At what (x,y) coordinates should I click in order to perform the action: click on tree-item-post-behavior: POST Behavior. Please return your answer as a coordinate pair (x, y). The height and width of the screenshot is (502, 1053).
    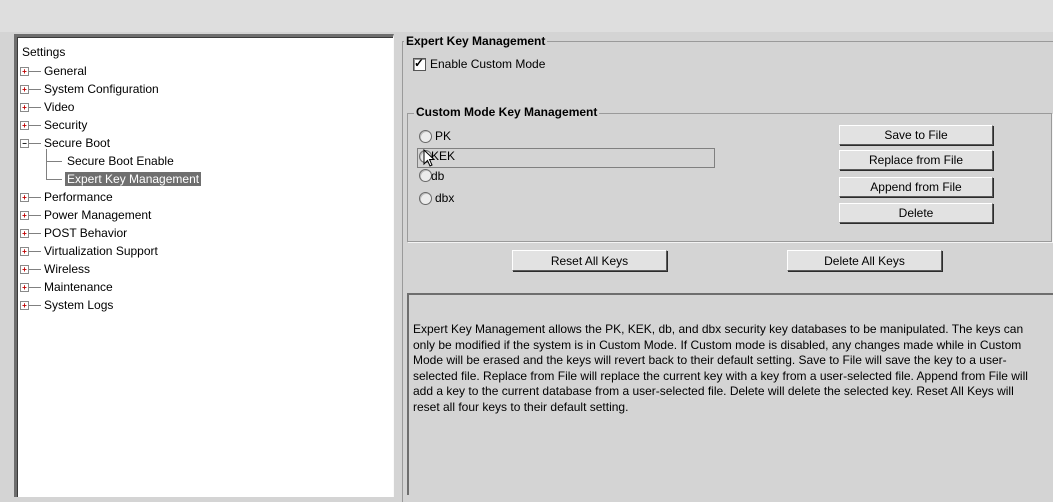
    Looking at the image, I should click on (85, 233).